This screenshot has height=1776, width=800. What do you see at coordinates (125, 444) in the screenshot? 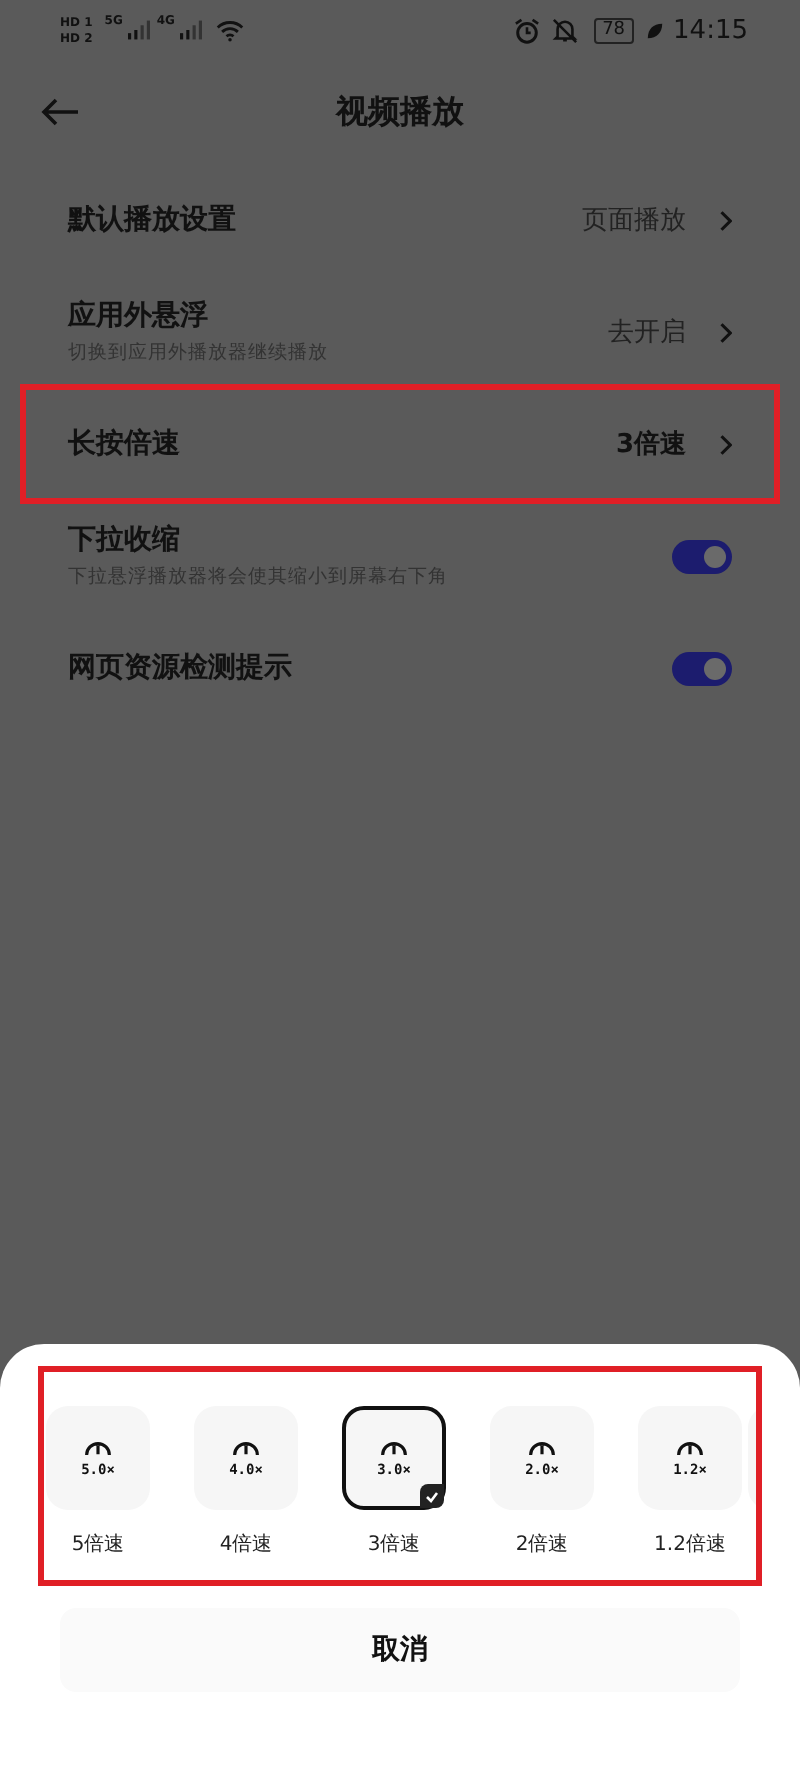
I see `setting-title: 长按倍速` at bounding box center [125, 444].